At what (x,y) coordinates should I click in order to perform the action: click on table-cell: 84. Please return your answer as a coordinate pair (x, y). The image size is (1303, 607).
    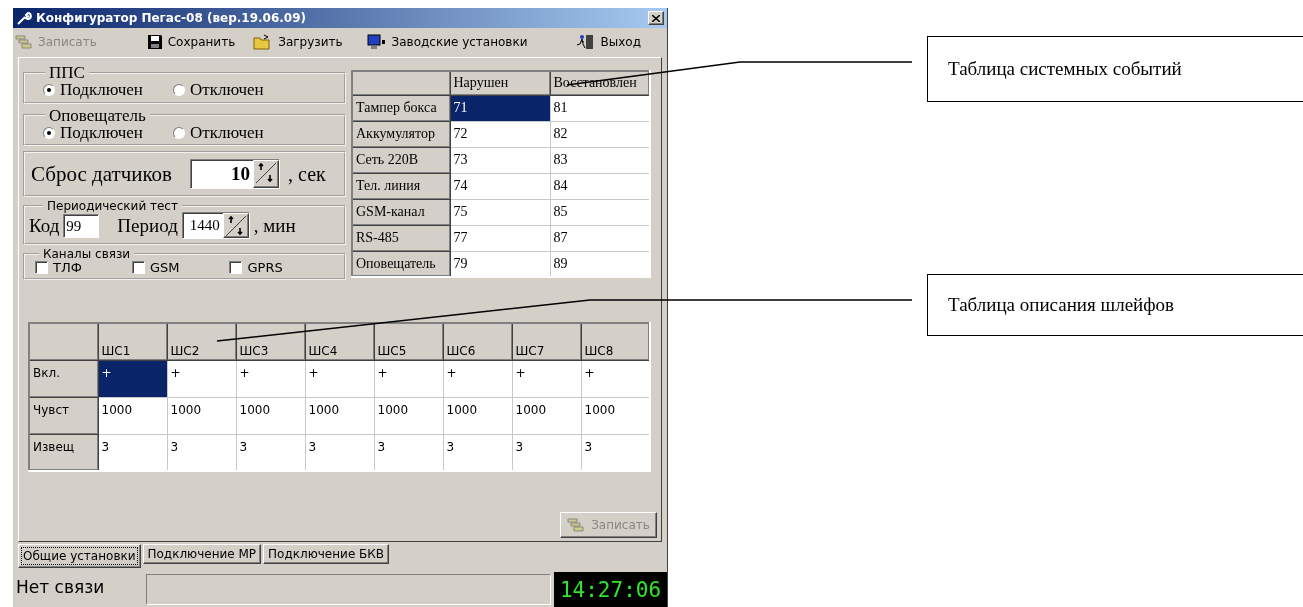
    Looking at the image, I should click on (600, 186).